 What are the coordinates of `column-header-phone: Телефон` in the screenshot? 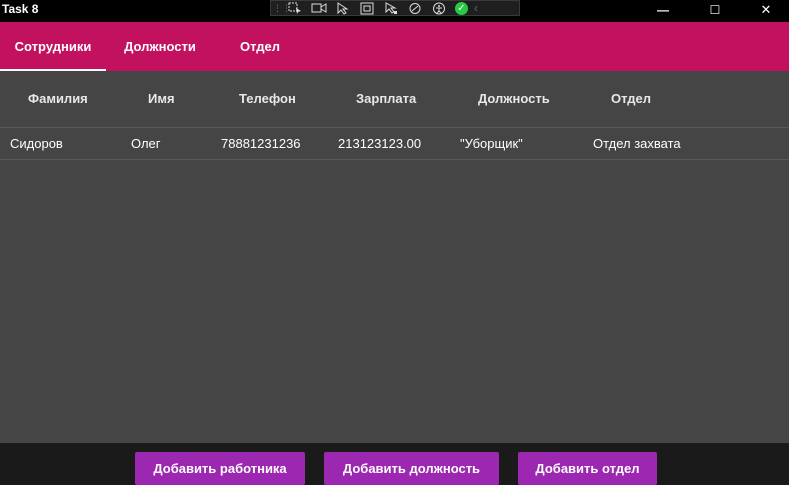 It's located at (267, 98).